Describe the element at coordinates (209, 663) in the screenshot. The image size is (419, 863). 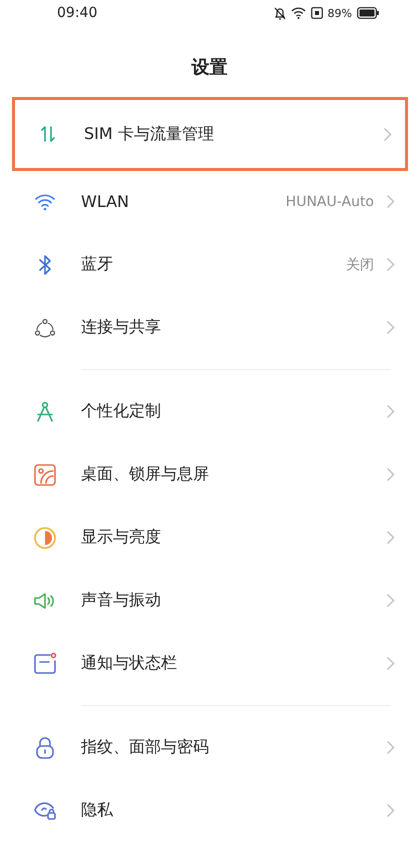
I see `settings-row: 通知与状态栏` at that location.